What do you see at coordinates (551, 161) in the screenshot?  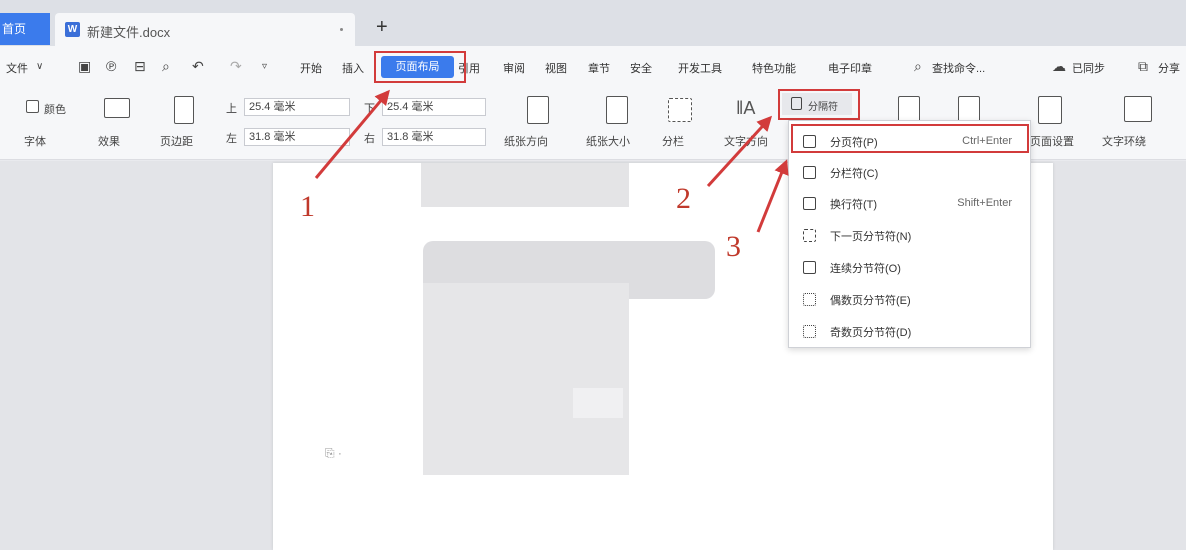 I see `annotation-arrows` at bounding box center [551, 161].